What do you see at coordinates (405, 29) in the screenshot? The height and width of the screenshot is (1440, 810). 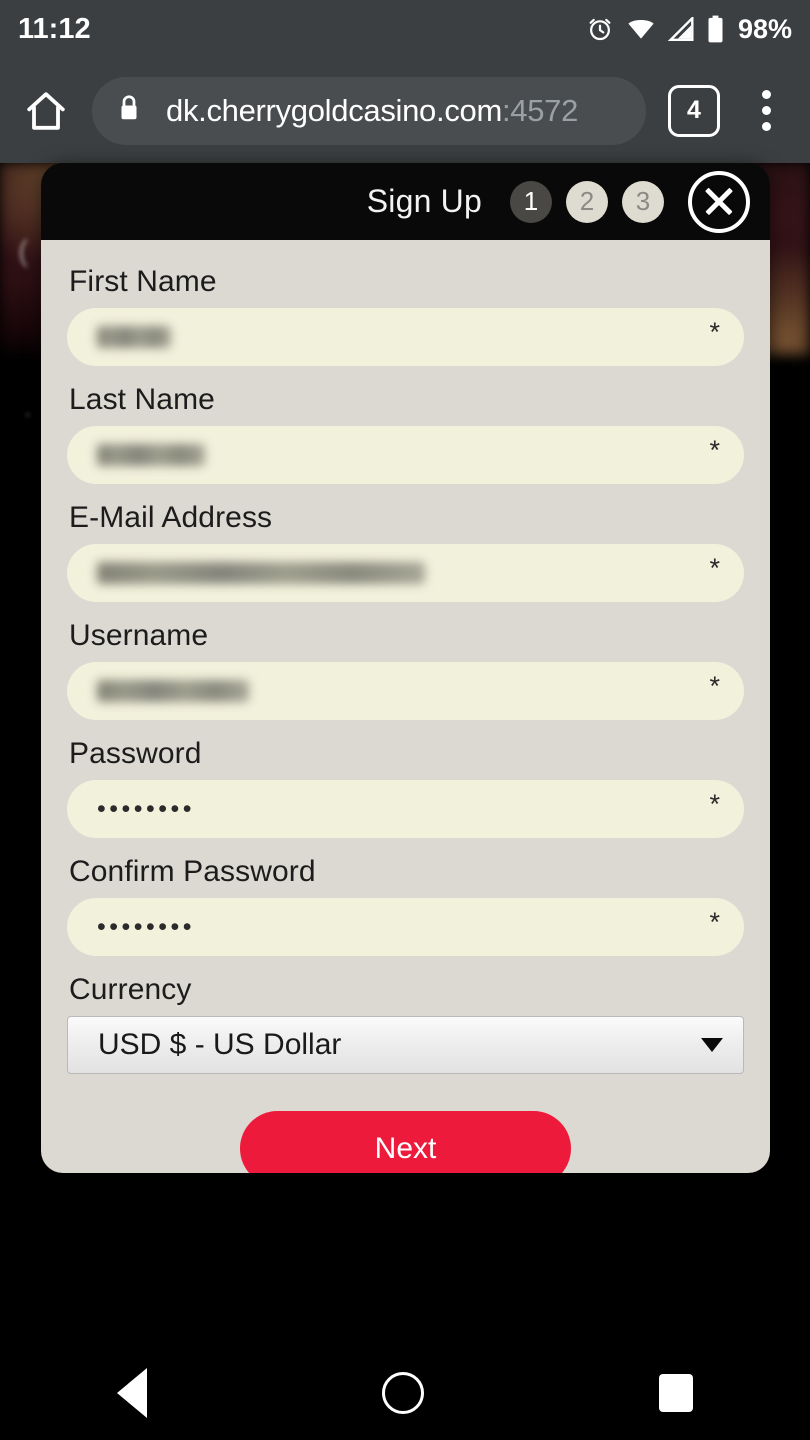 I see `android-status-bar: 11:12 98%` at bounding box center [405, 29].